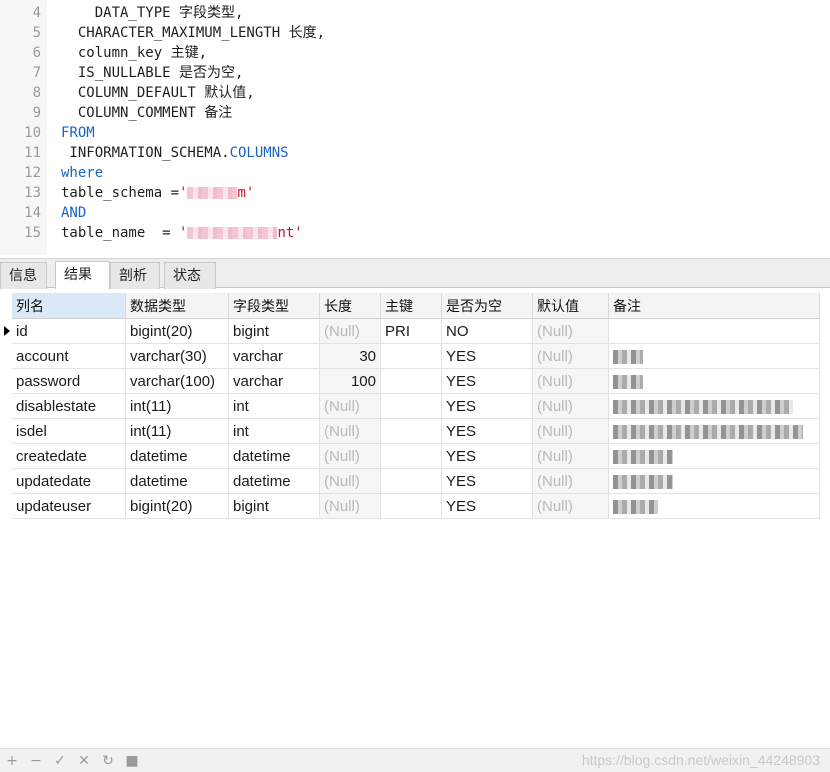 This screenshot has height=772, width=830. Describe the element at coordinates (410, 356) in the screenshot. I see `table-row: account varchar(30) varchar 30 YES (Null)` at that location.